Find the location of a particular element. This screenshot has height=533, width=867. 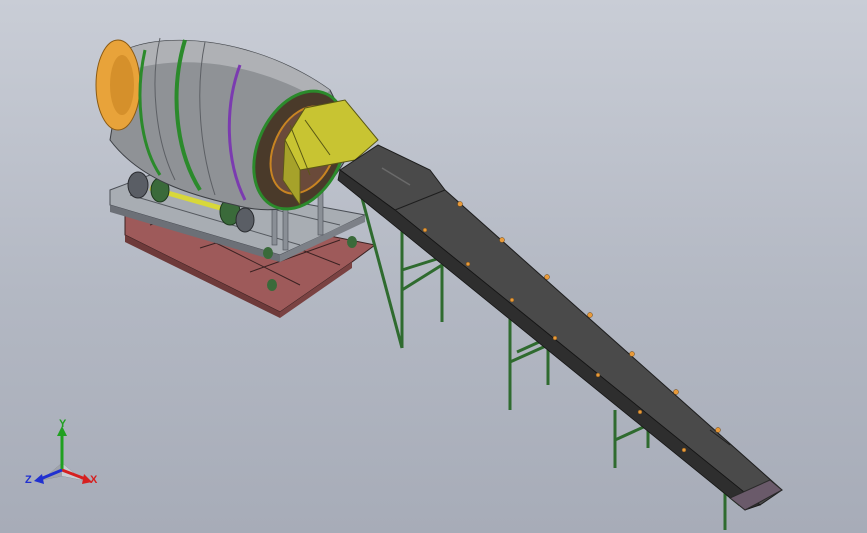

view-orientation-triad: Y X Z is located at coordinates (67, 458).